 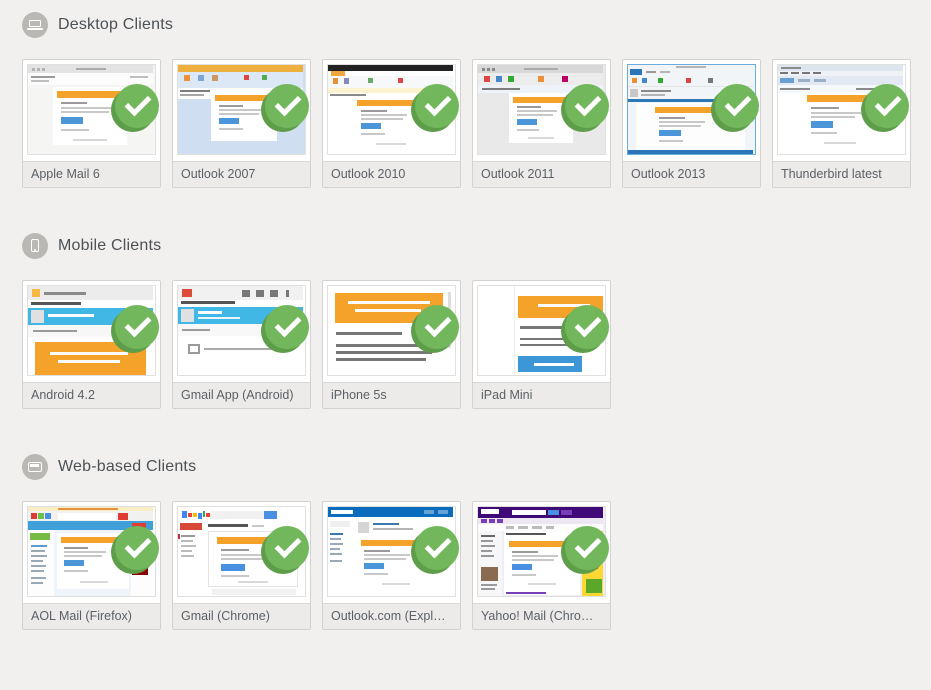 I want to click on client-label: Outlook 2007, so click(x=241, y=174).